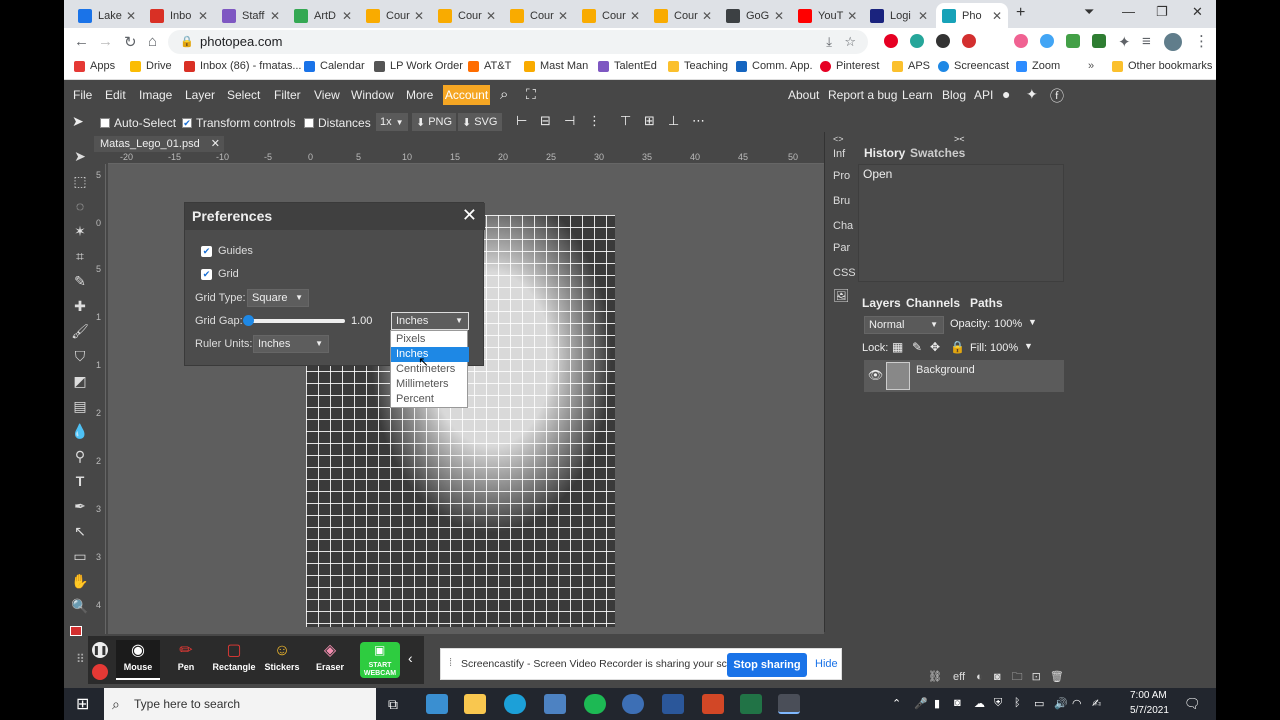 This screenshot has width=1280, height=720. What do you see at coordinates (911, 66) in the screenshot?
I see `bookmark-aps: APS` at bounding box center [911, 66].